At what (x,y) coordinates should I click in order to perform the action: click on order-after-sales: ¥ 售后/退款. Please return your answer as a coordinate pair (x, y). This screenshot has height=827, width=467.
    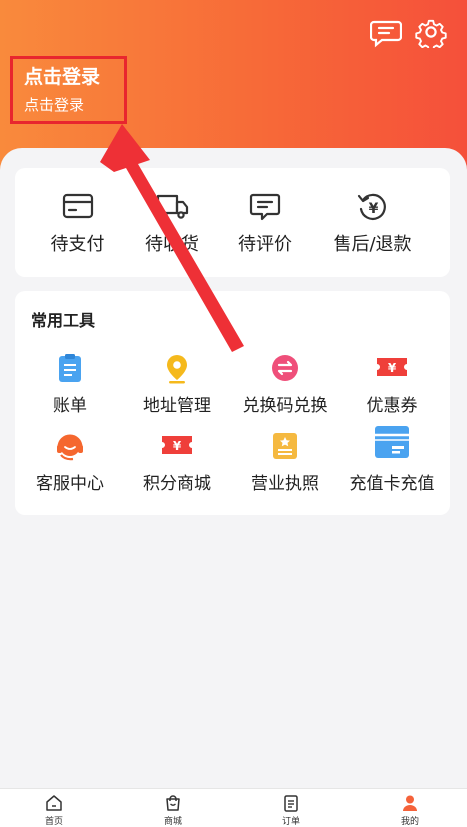
    Looking at the image, I should click on (372, 222).